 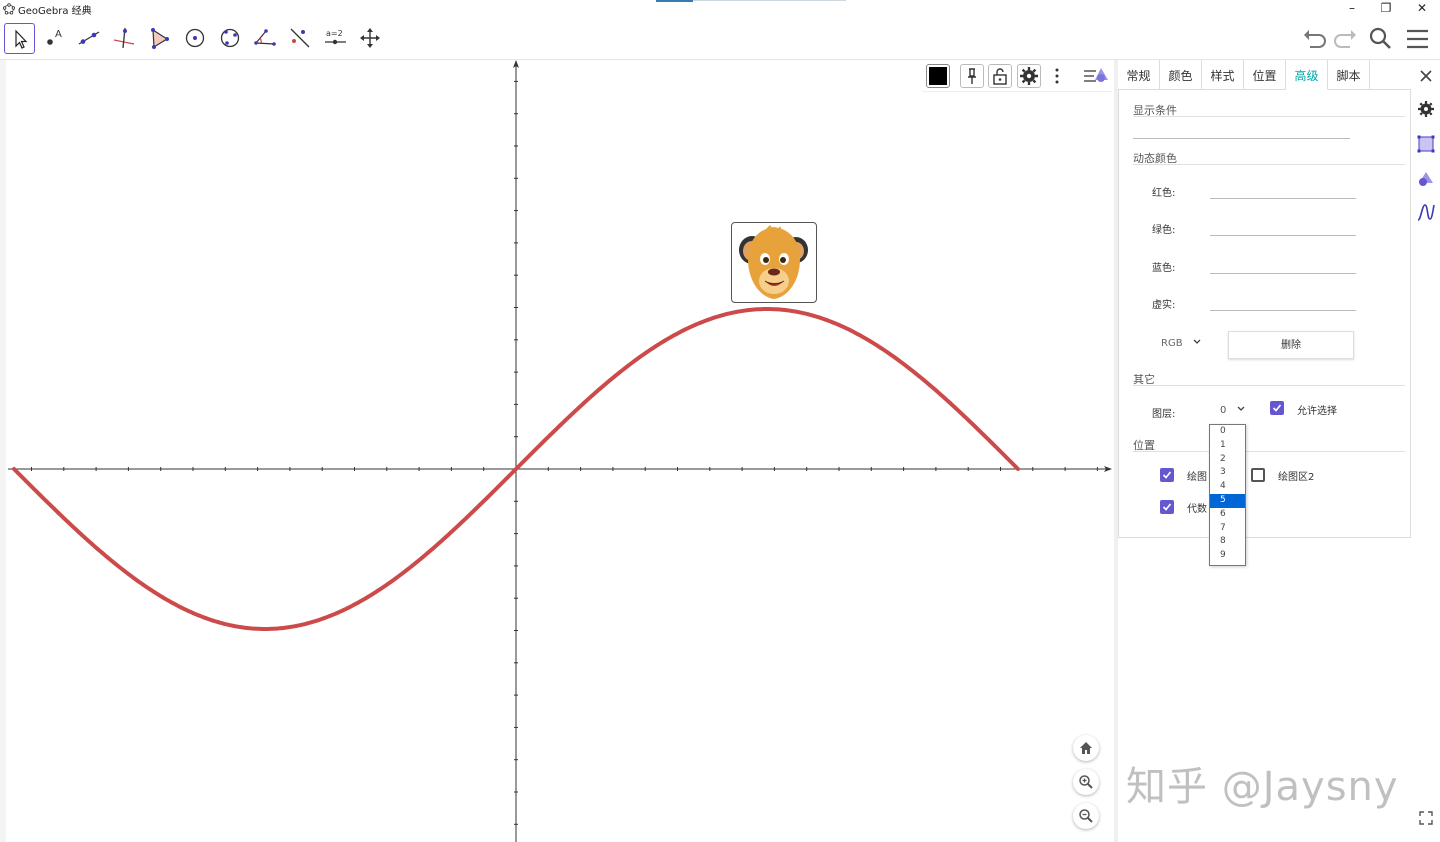 What do you see at coordinates (1181, 75) in the screenshot?
I see `tab-color: 颜色` at bounding box center [1181, 75].